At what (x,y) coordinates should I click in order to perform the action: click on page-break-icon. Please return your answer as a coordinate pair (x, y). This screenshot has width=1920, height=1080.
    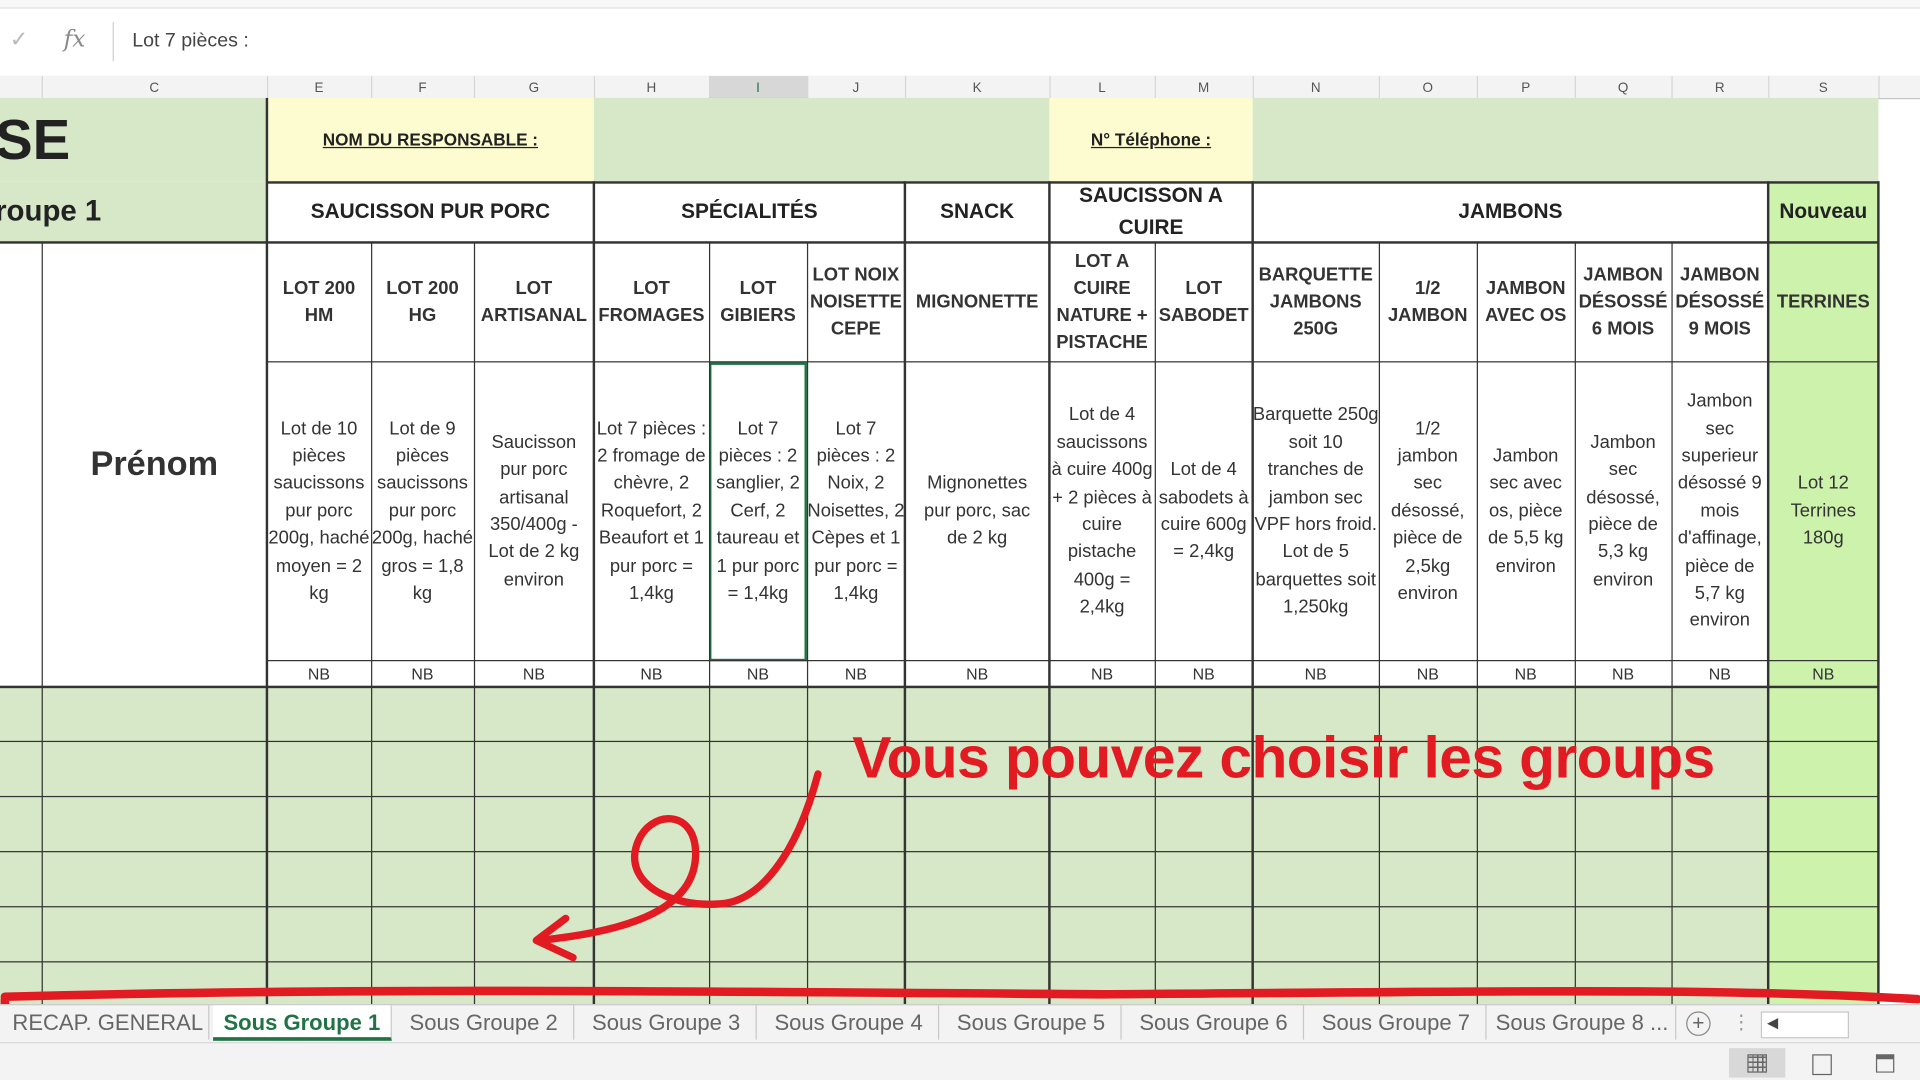
    Looking at the image, I should click on (1885, 1063).